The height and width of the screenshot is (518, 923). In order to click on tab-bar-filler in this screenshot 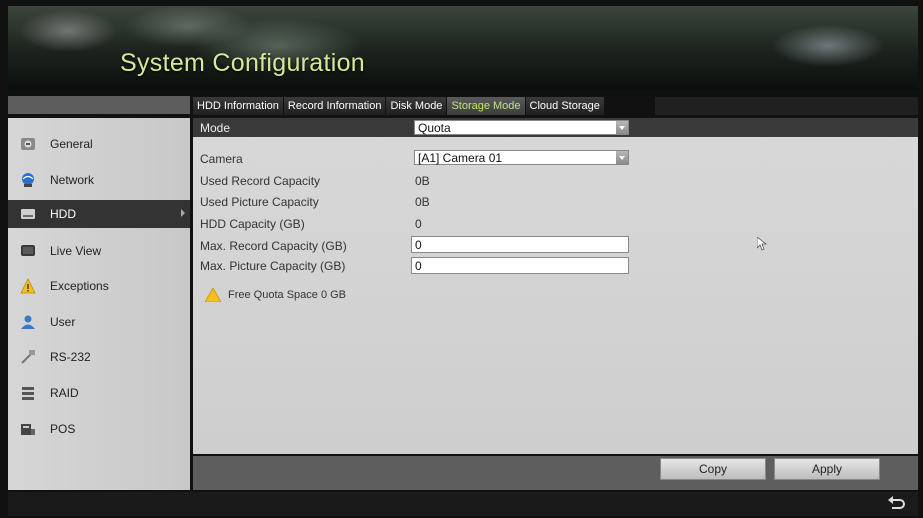, I will do `click(786, 106)`.